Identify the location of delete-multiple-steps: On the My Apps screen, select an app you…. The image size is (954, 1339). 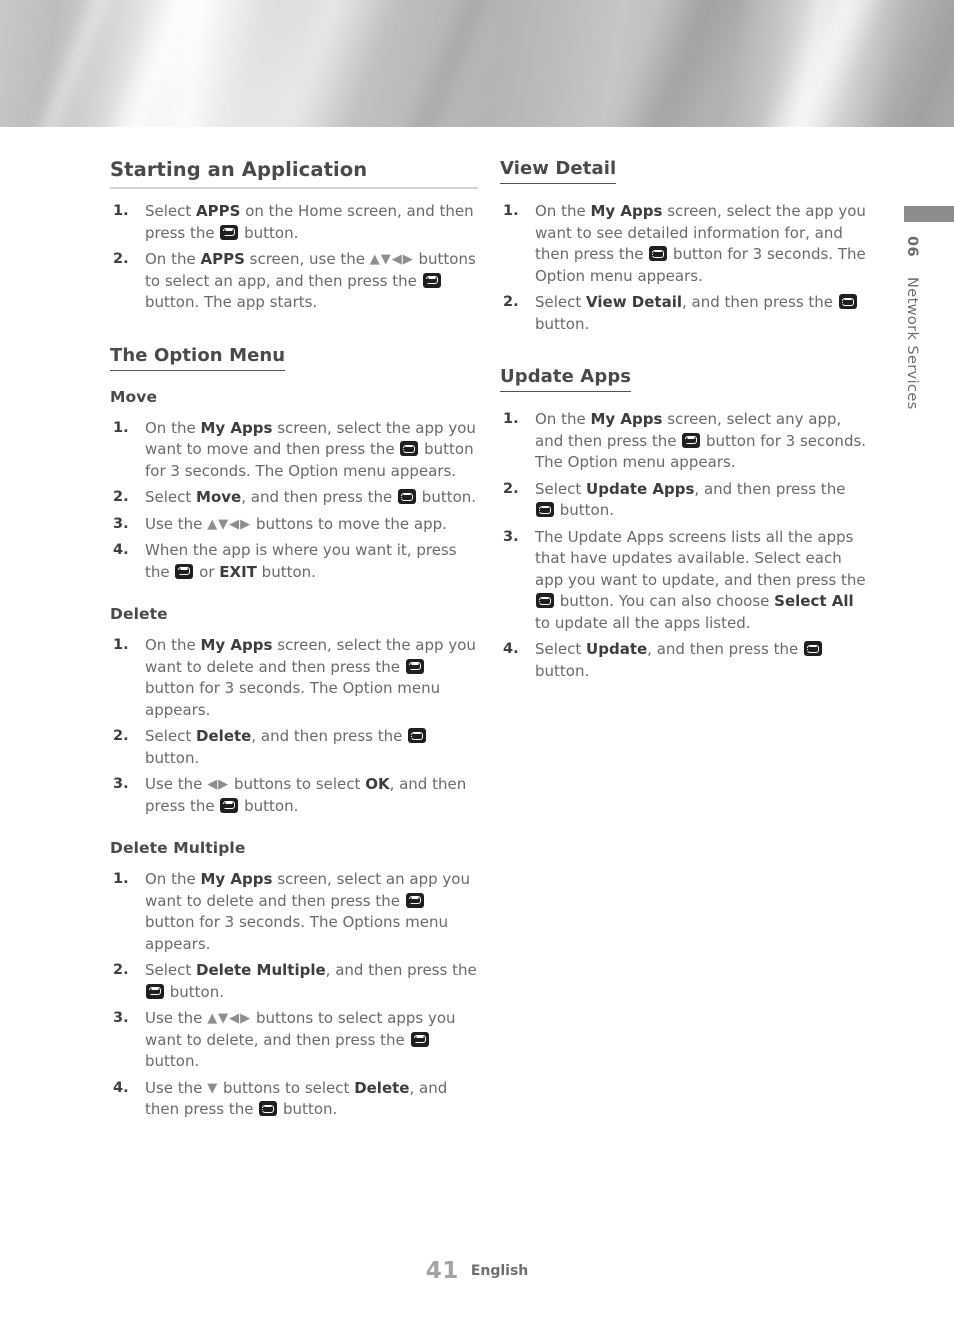
(294, 995).